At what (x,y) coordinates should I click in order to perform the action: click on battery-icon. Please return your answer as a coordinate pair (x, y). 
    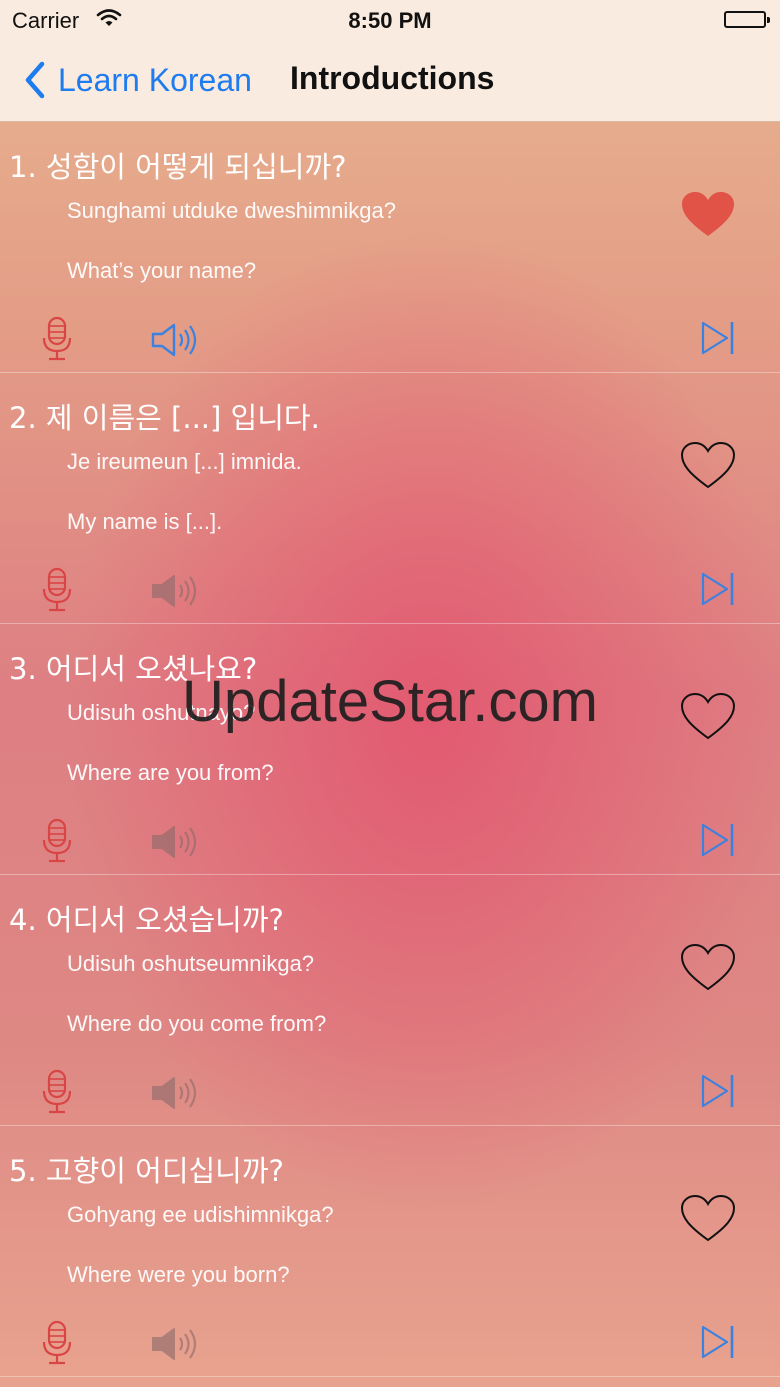
    Looking at the image, I should click on (747, 19).